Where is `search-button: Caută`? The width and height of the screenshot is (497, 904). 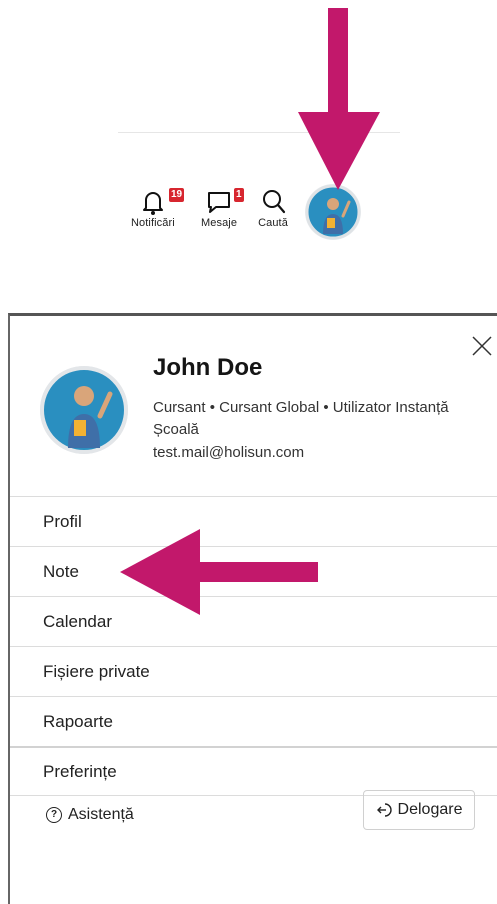 search-button: Caută is located at coordinates (273, 207).